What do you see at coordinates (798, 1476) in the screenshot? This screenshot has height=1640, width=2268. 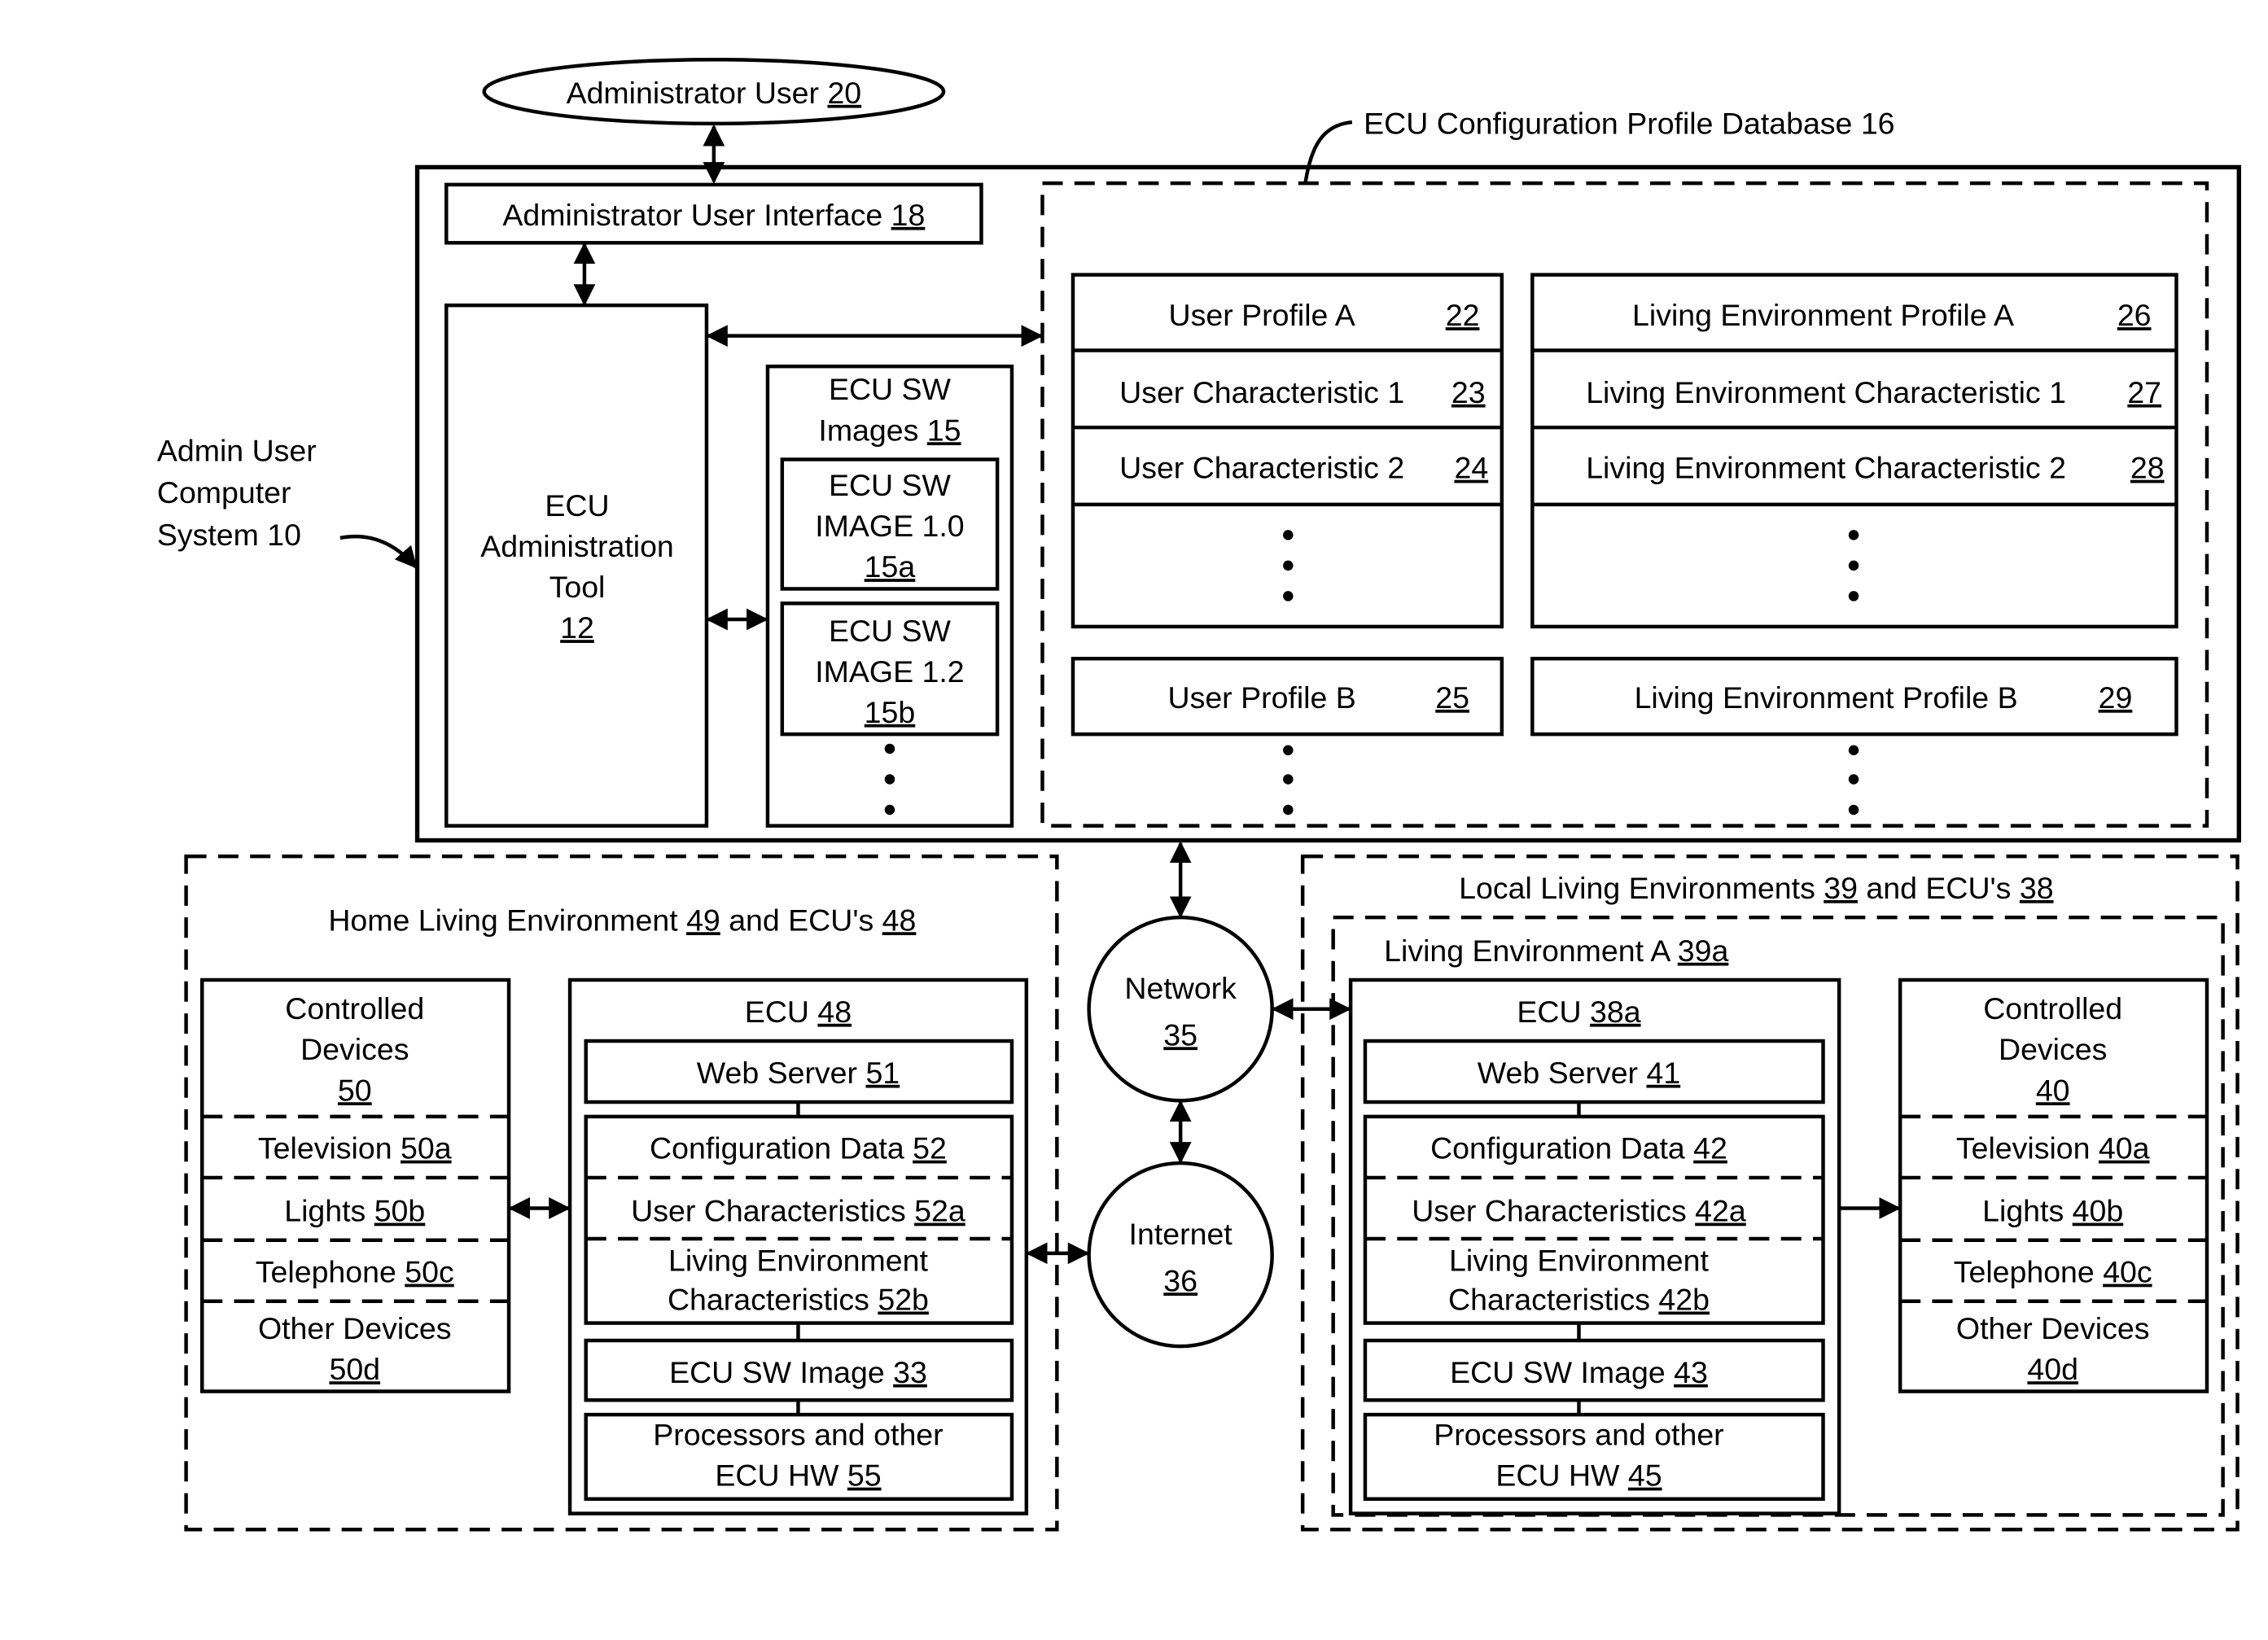 I see `svg-text: ECU HW 55` at bounding box center [798, 1476].